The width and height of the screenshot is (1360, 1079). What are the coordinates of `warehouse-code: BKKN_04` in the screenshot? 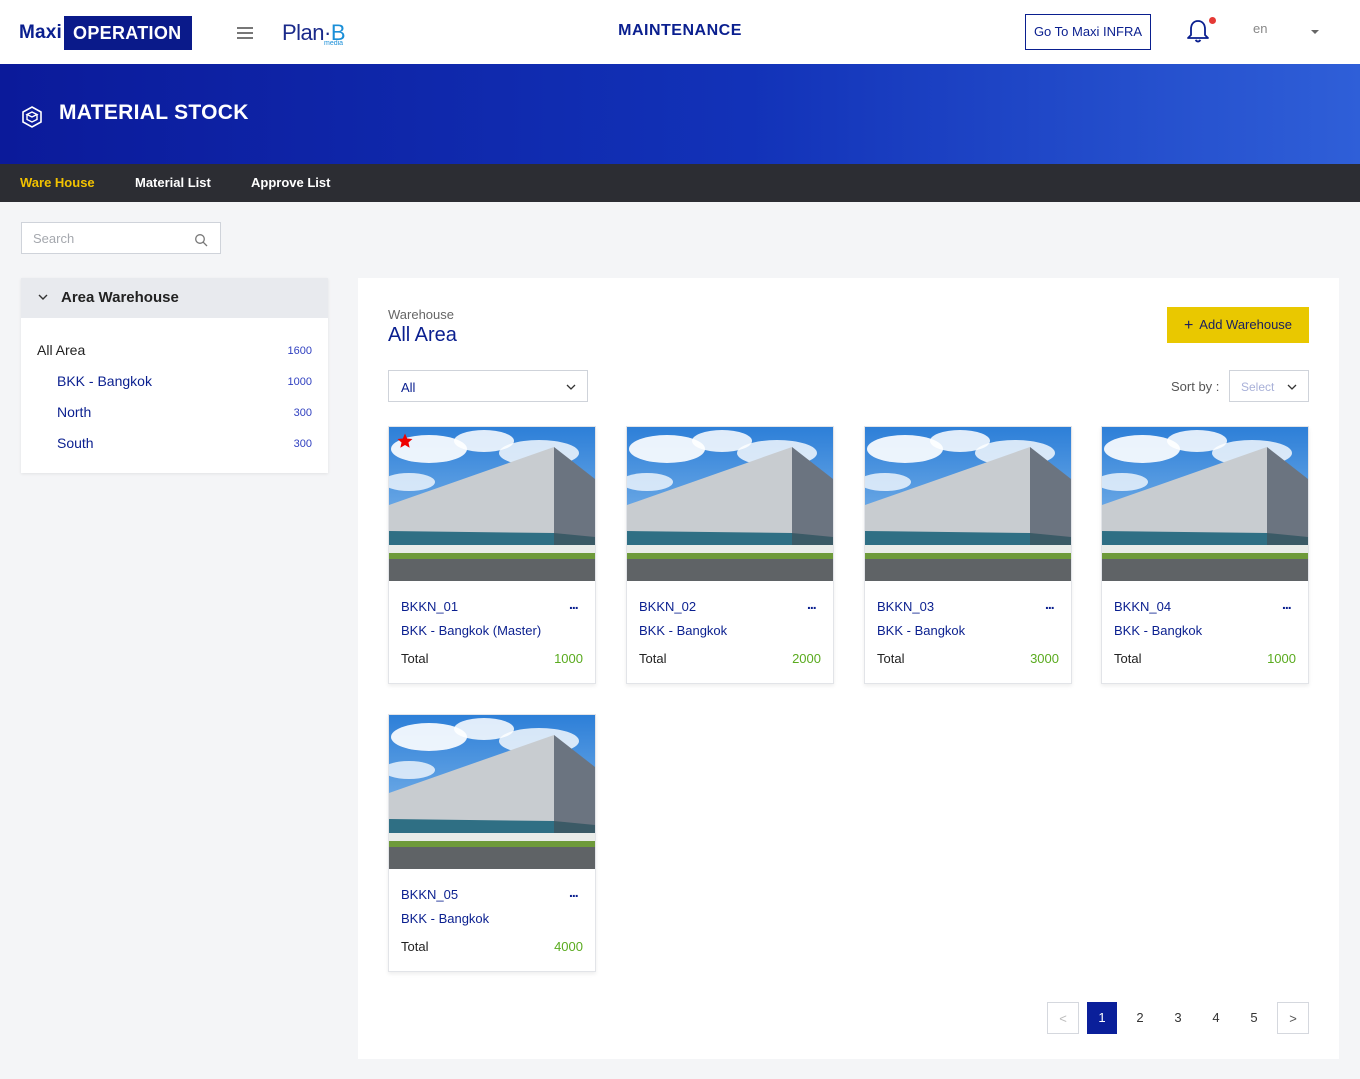 It's located at (1143, 606).